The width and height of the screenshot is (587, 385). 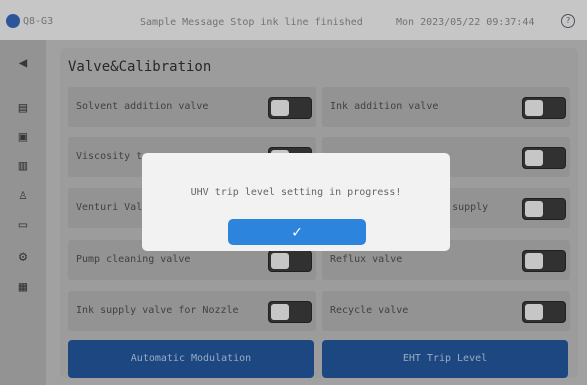 I want to click on confirm-button: ✓, so click(x=297, y=232).